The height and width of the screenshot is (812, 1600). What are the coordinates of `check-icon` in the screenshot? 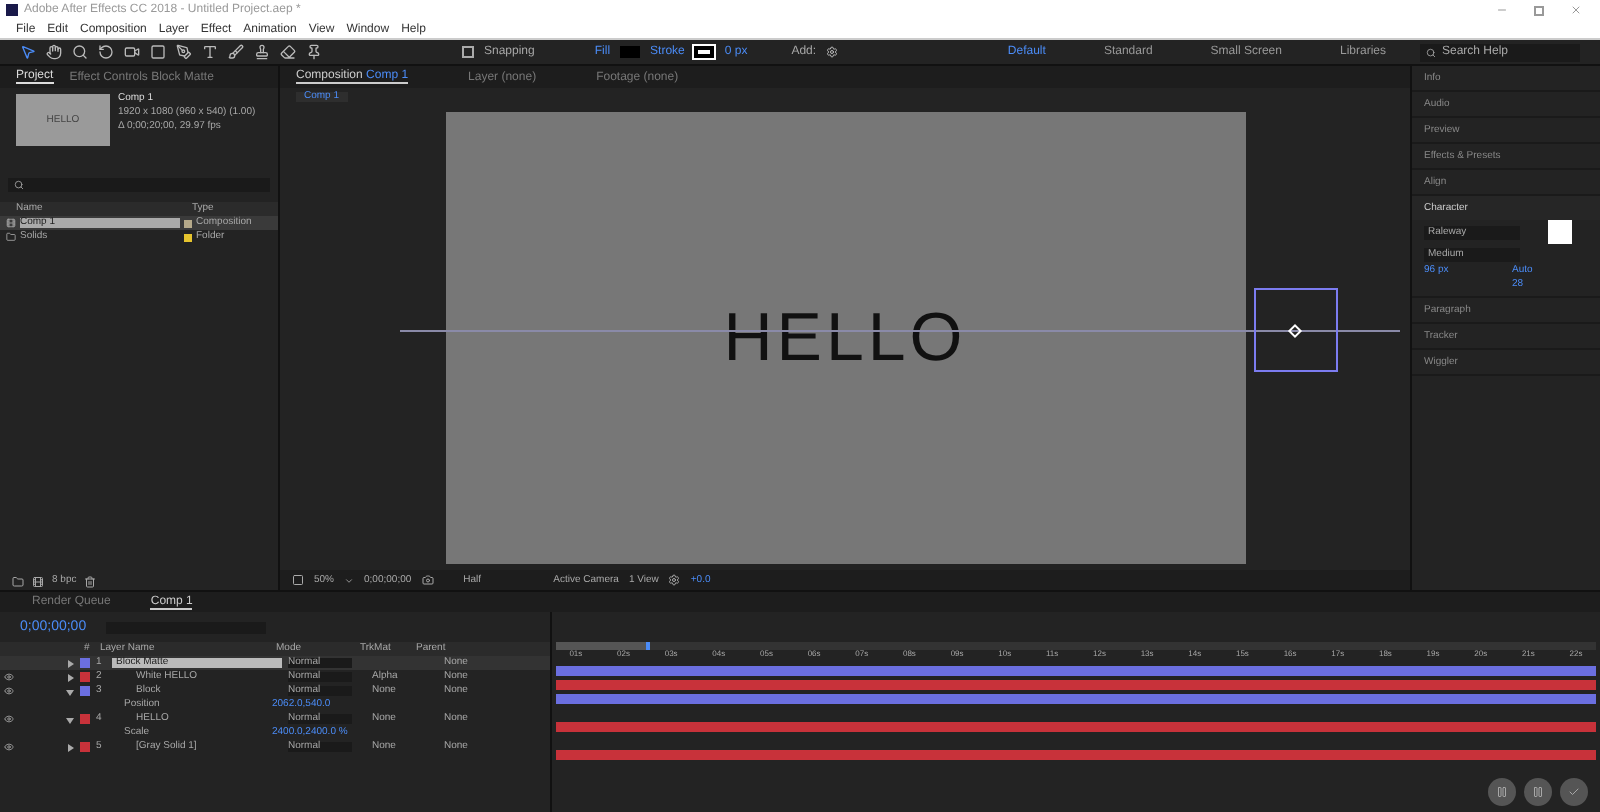 It's located at (1574, 792).